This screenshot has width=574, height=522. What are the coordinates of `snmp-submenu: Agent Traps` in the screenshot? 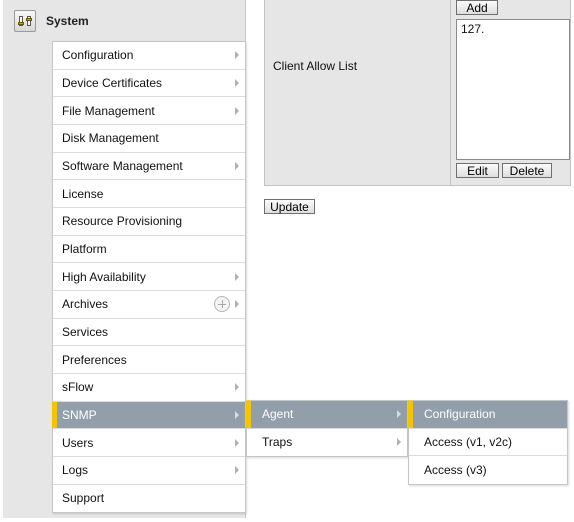 It's located at (327, 429).